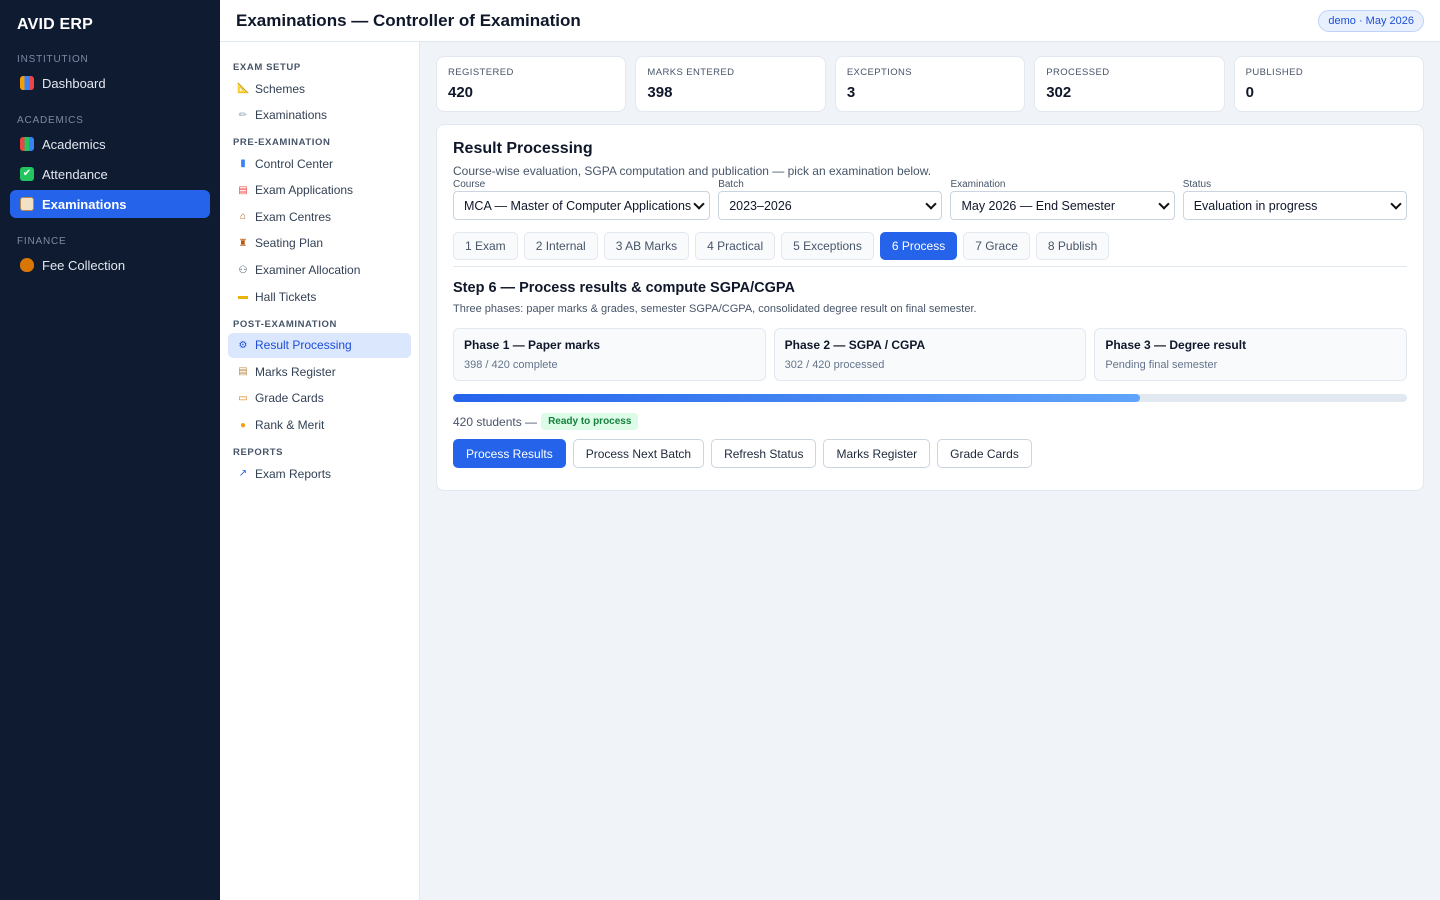 The width and height of the screenshot is (1440, 900). I want to click on subnav-item-label: Examinations, so click(291, 115).